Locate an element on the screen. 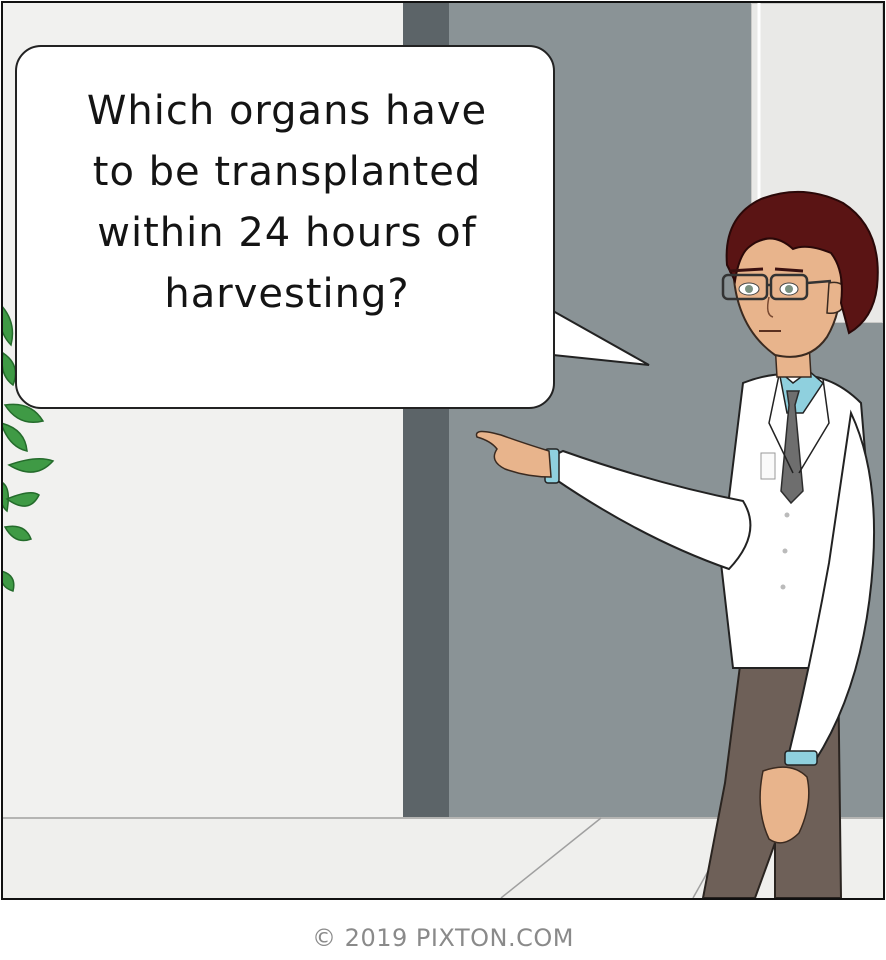 This screenshot has width=886, height=960. copyright-credit: © 2019 PIXTON.COM is located at coordinates (443, 938).